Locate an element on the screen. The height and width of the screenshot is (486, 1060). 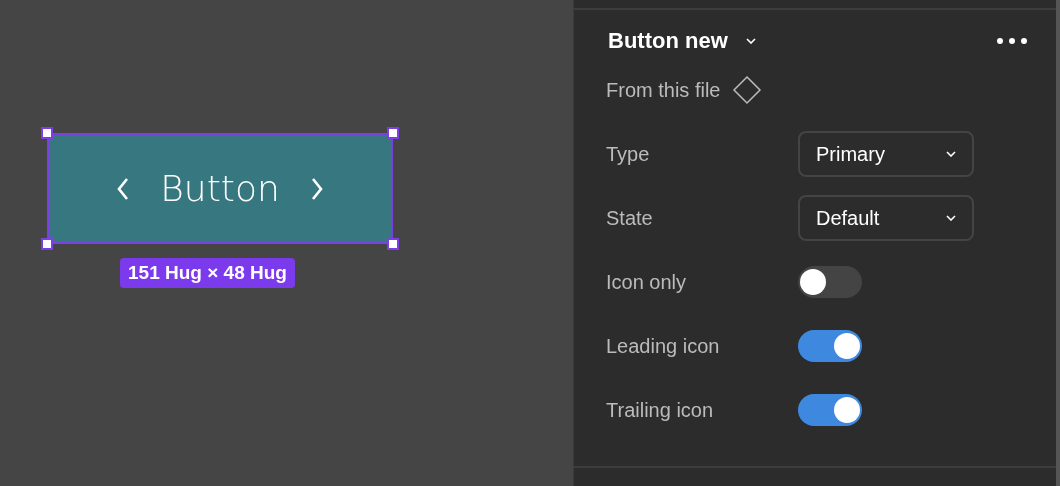
property-label: Icon only is located at coordinates (647, 282).